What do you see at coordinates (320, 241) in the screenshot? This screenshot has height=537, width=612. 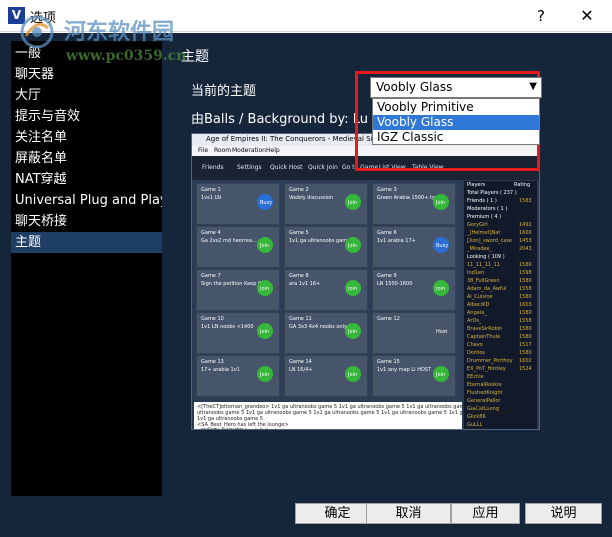 I see `preview-game-desc: 1v1 ga ultranoobs game` at bounding box center [320, 241].